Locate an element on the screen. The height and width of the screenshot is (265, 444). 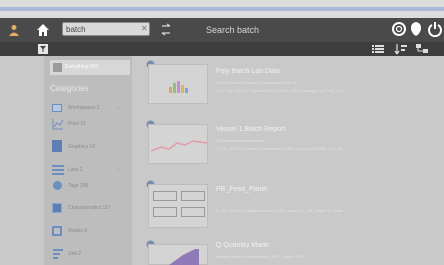
graphics-icon is located at coordinates (57, 146).